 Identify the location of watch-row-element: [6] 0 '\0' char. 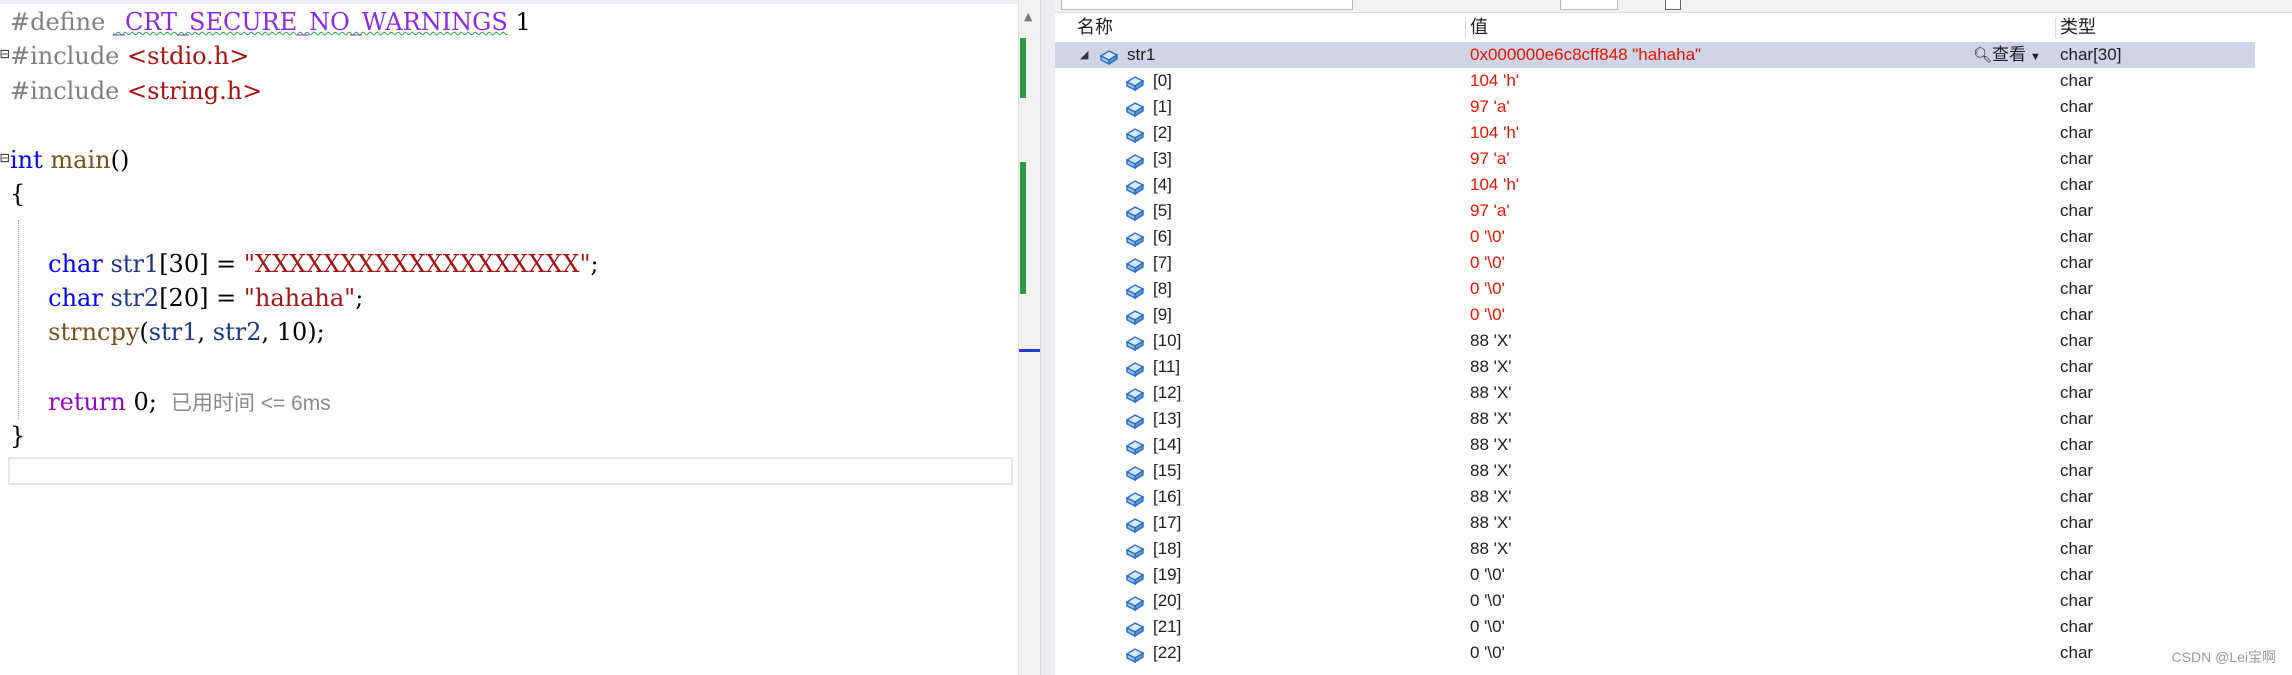
(1655, 237).